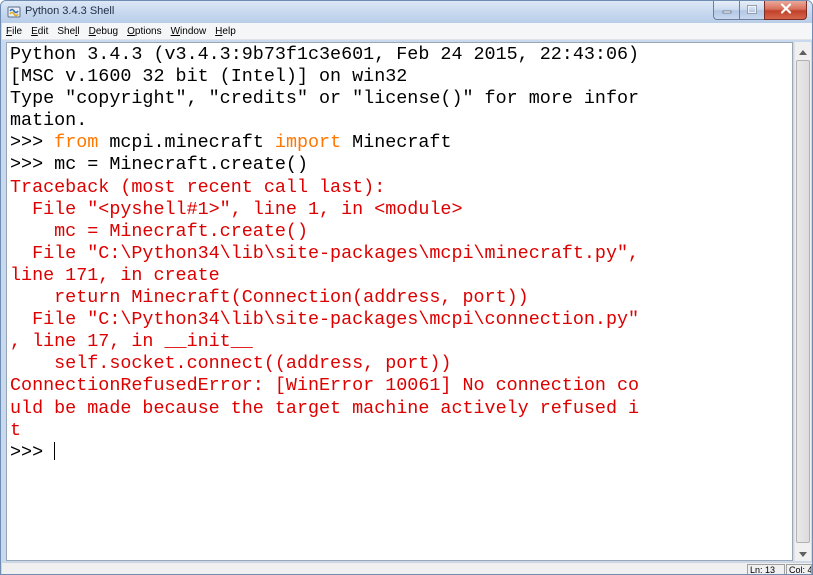 This screenshot has height=575, width=813. Describe the element at coordinates (308, 143) in the screenshot. I see `python-keyword: import` at that location.